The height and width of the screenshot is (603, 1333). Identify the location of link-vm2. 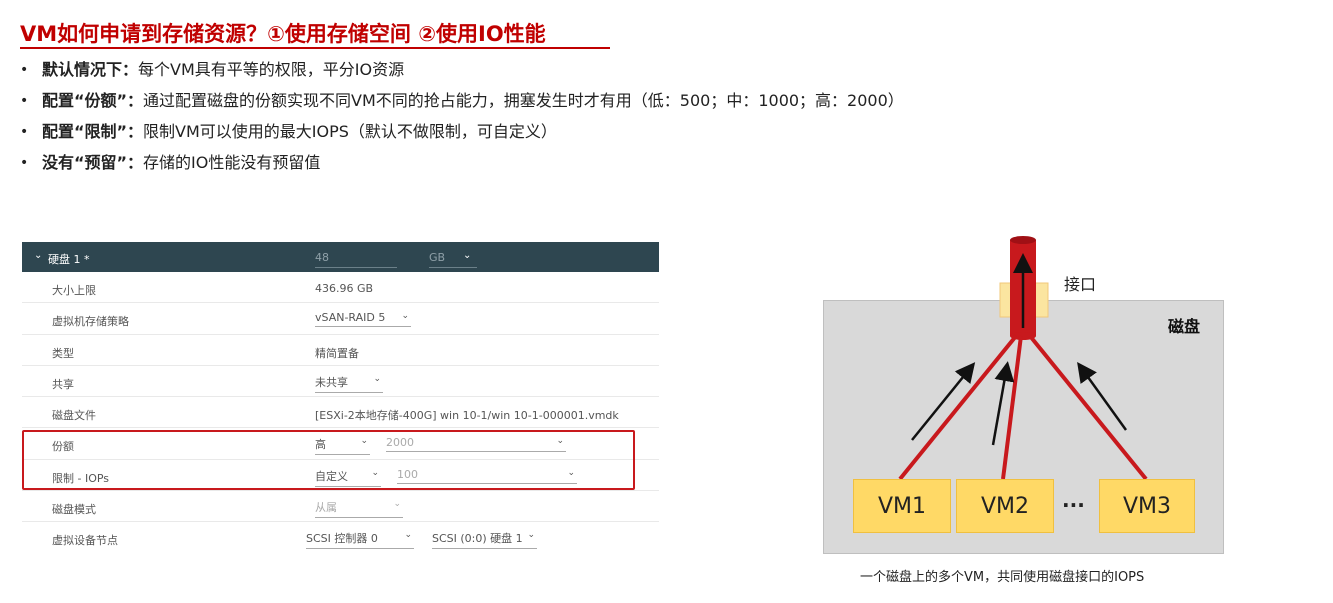
(1012, 407).